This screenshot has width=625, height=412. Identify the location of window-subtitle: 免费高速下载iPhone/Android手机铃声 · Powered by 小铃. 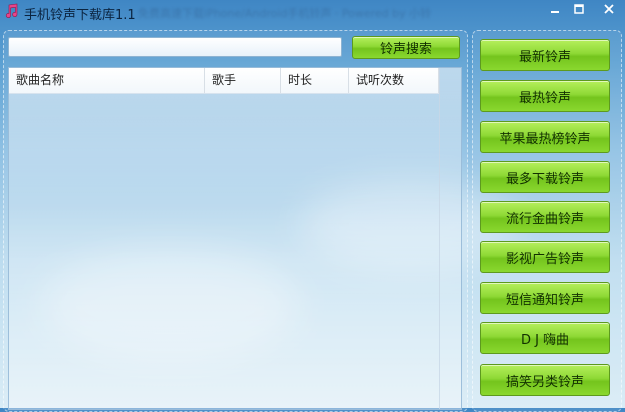
(285, 13).